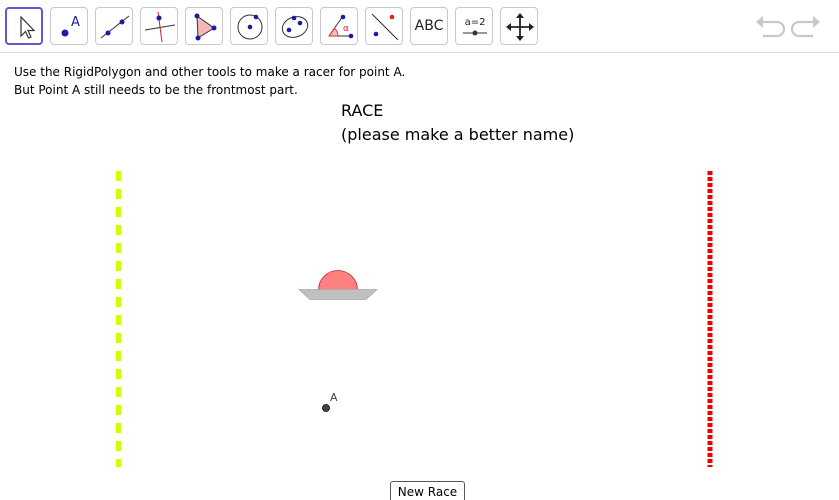 The height and width of the screenshot is (500, 839). I want to click on move-graphics-tool, so click(519, 26).